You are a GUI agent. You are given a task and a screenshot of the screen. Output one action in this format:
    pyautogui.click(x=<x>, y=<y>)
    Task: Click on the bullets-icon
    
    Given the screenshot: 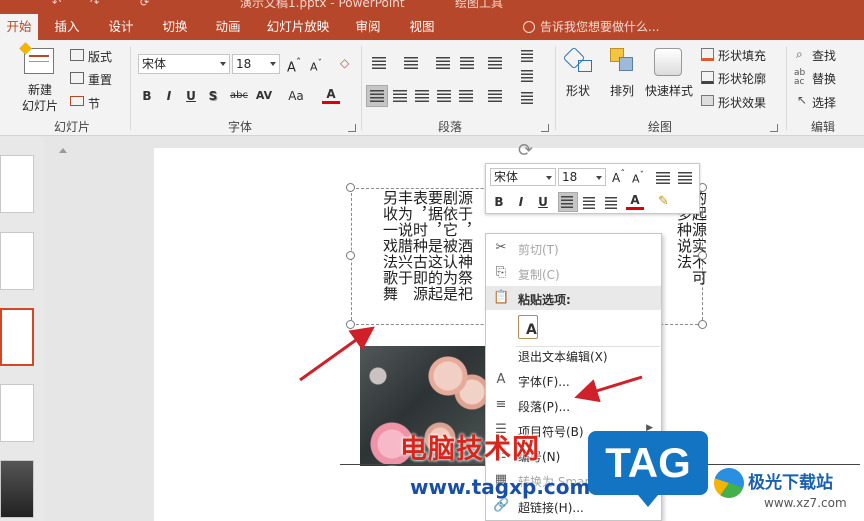 What is the action you would take?
    pyautogui.click(x=379, y=63)
    